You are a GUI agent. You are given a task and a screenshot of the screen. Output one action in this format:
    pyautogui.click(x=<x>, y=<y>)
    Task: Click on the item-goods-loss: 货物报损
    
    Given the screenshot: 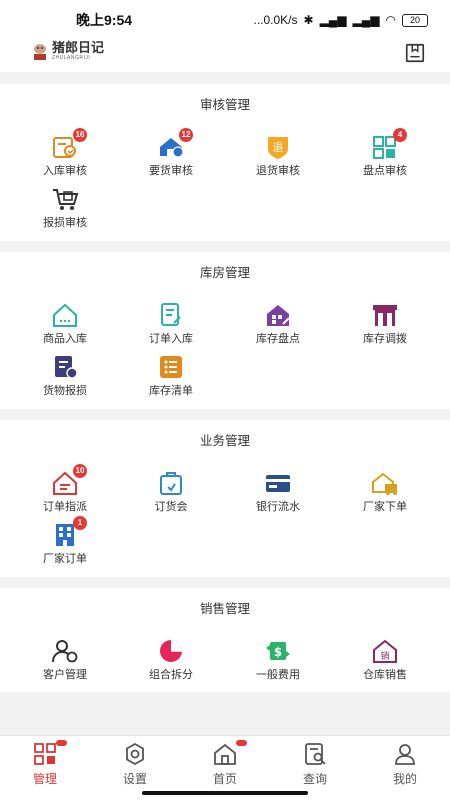 What is the action you would take?
    pyautogui.click(x=65, y=376)
    